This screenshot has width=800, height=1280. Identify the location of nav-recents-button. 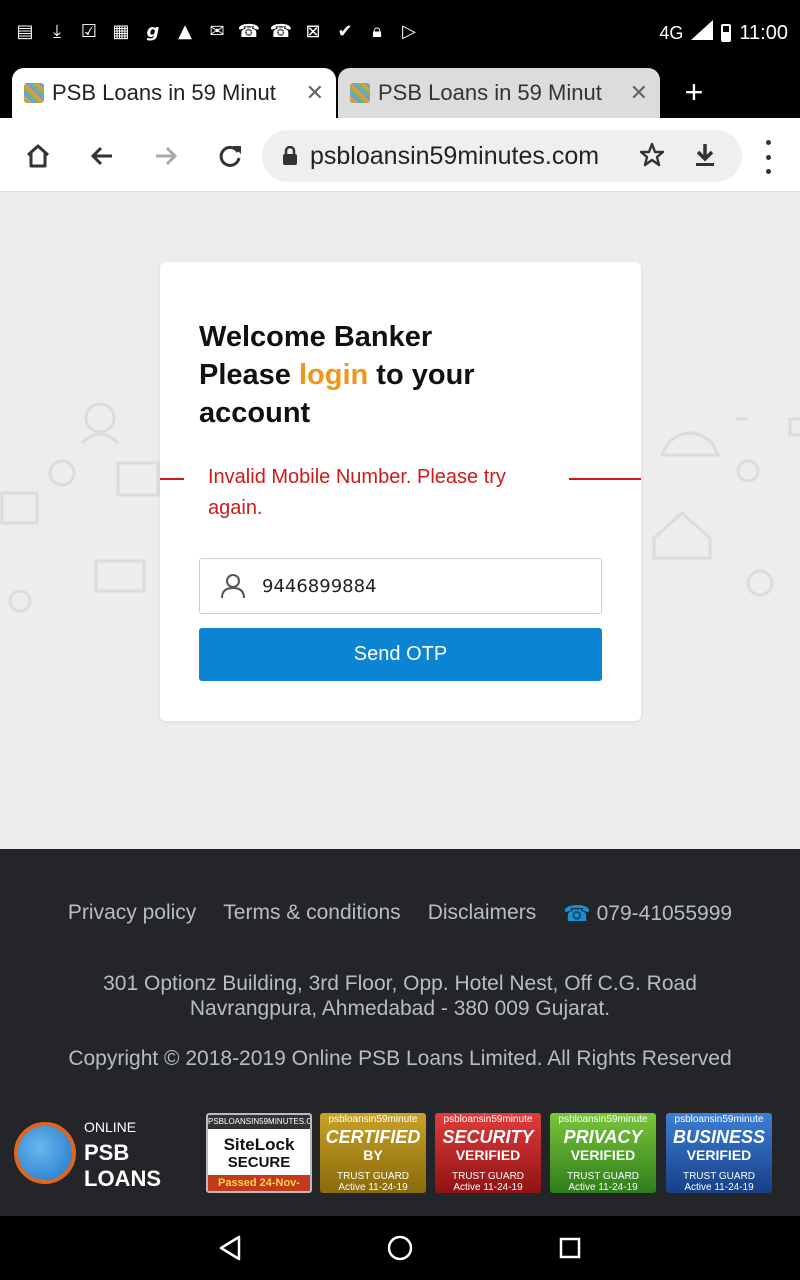
(570, 1248).